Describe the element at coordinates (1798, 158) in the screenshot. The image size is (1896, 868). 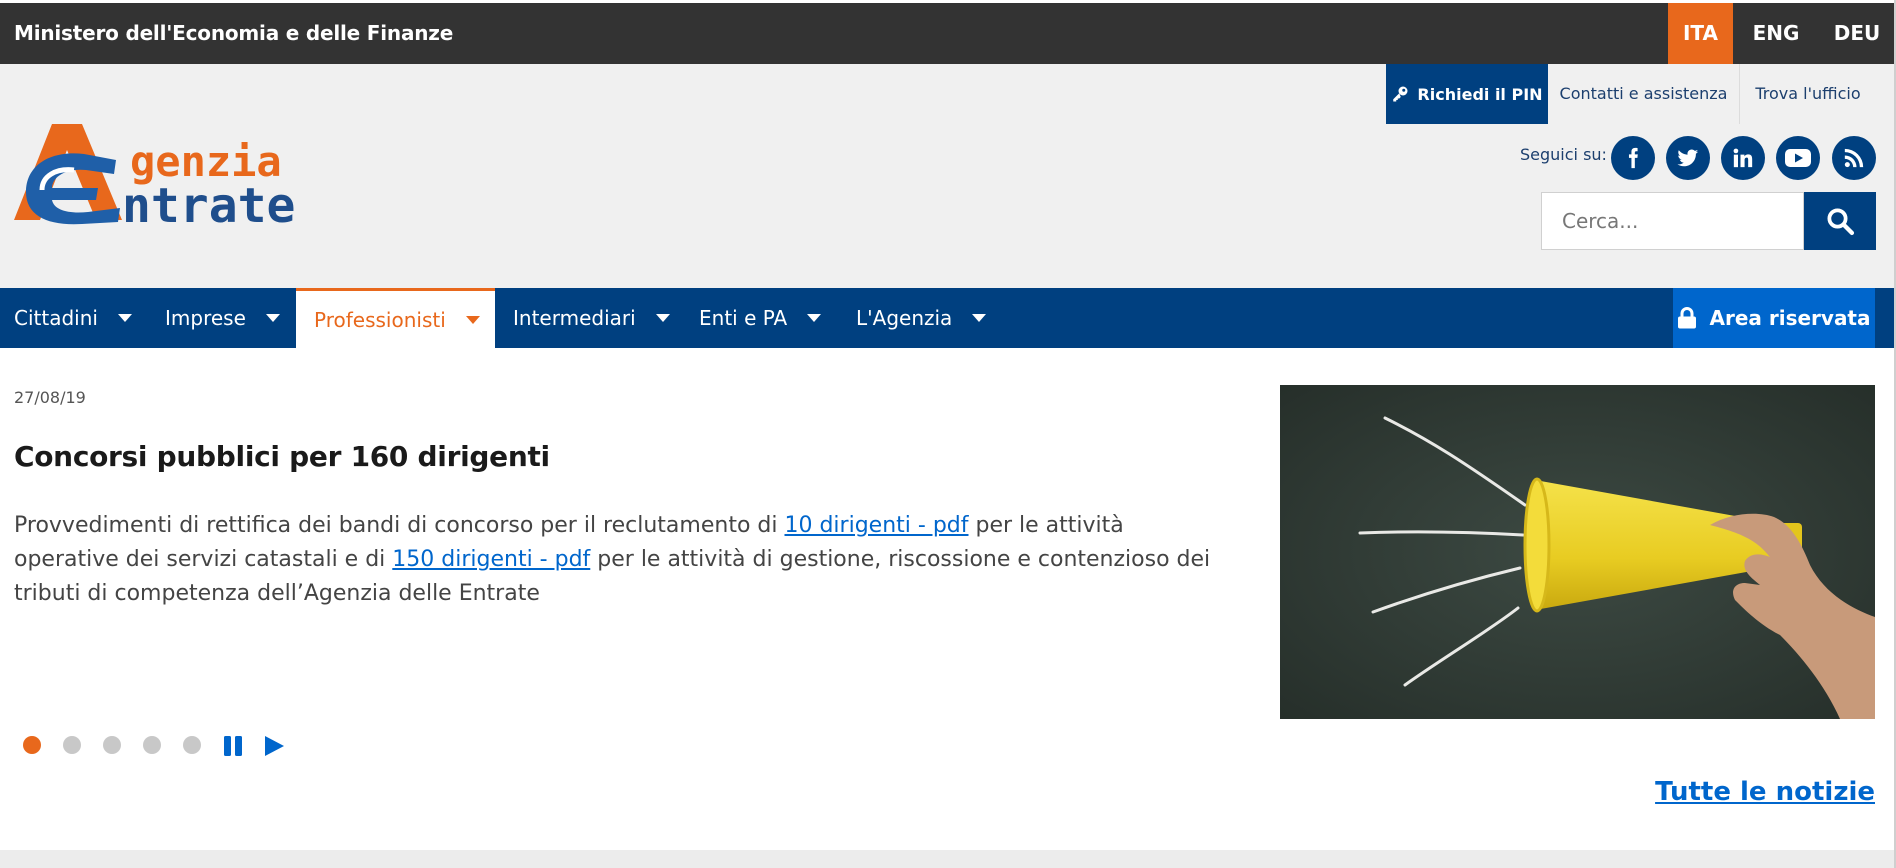
I see `youtube-icon` at that location.